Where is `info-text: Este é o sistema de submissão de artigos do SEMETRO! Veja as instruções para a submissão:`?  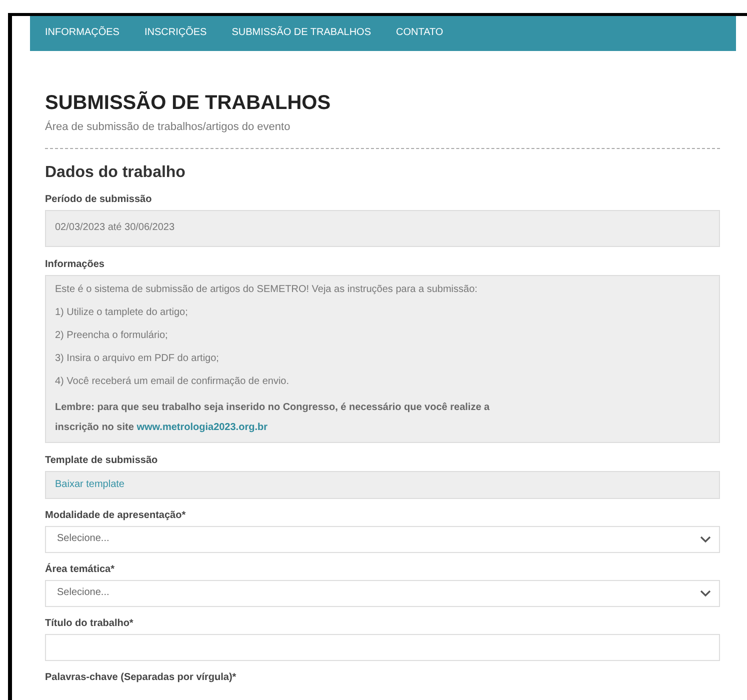 info-text: Este é o sistema de submissão de artigos do SEMETRO! Veja as instruções para a submissão: is located at coordinates (266, 289).